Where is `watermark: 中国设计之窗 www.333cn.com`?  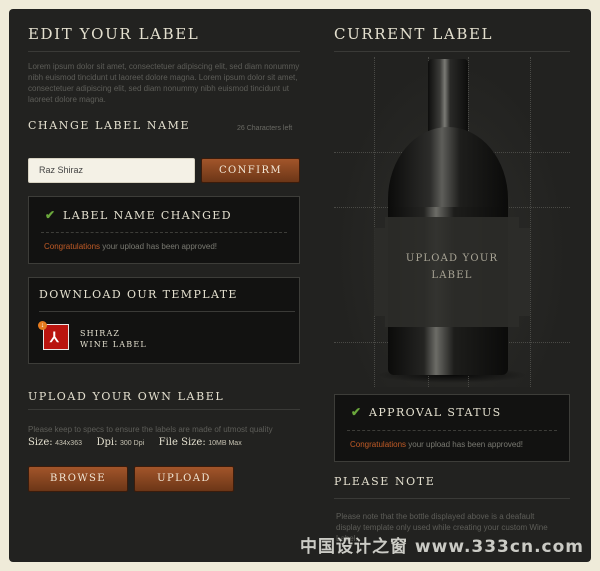
watermark: 中国设计之窗 www.333cn.com is located at coordinates (442, 547).